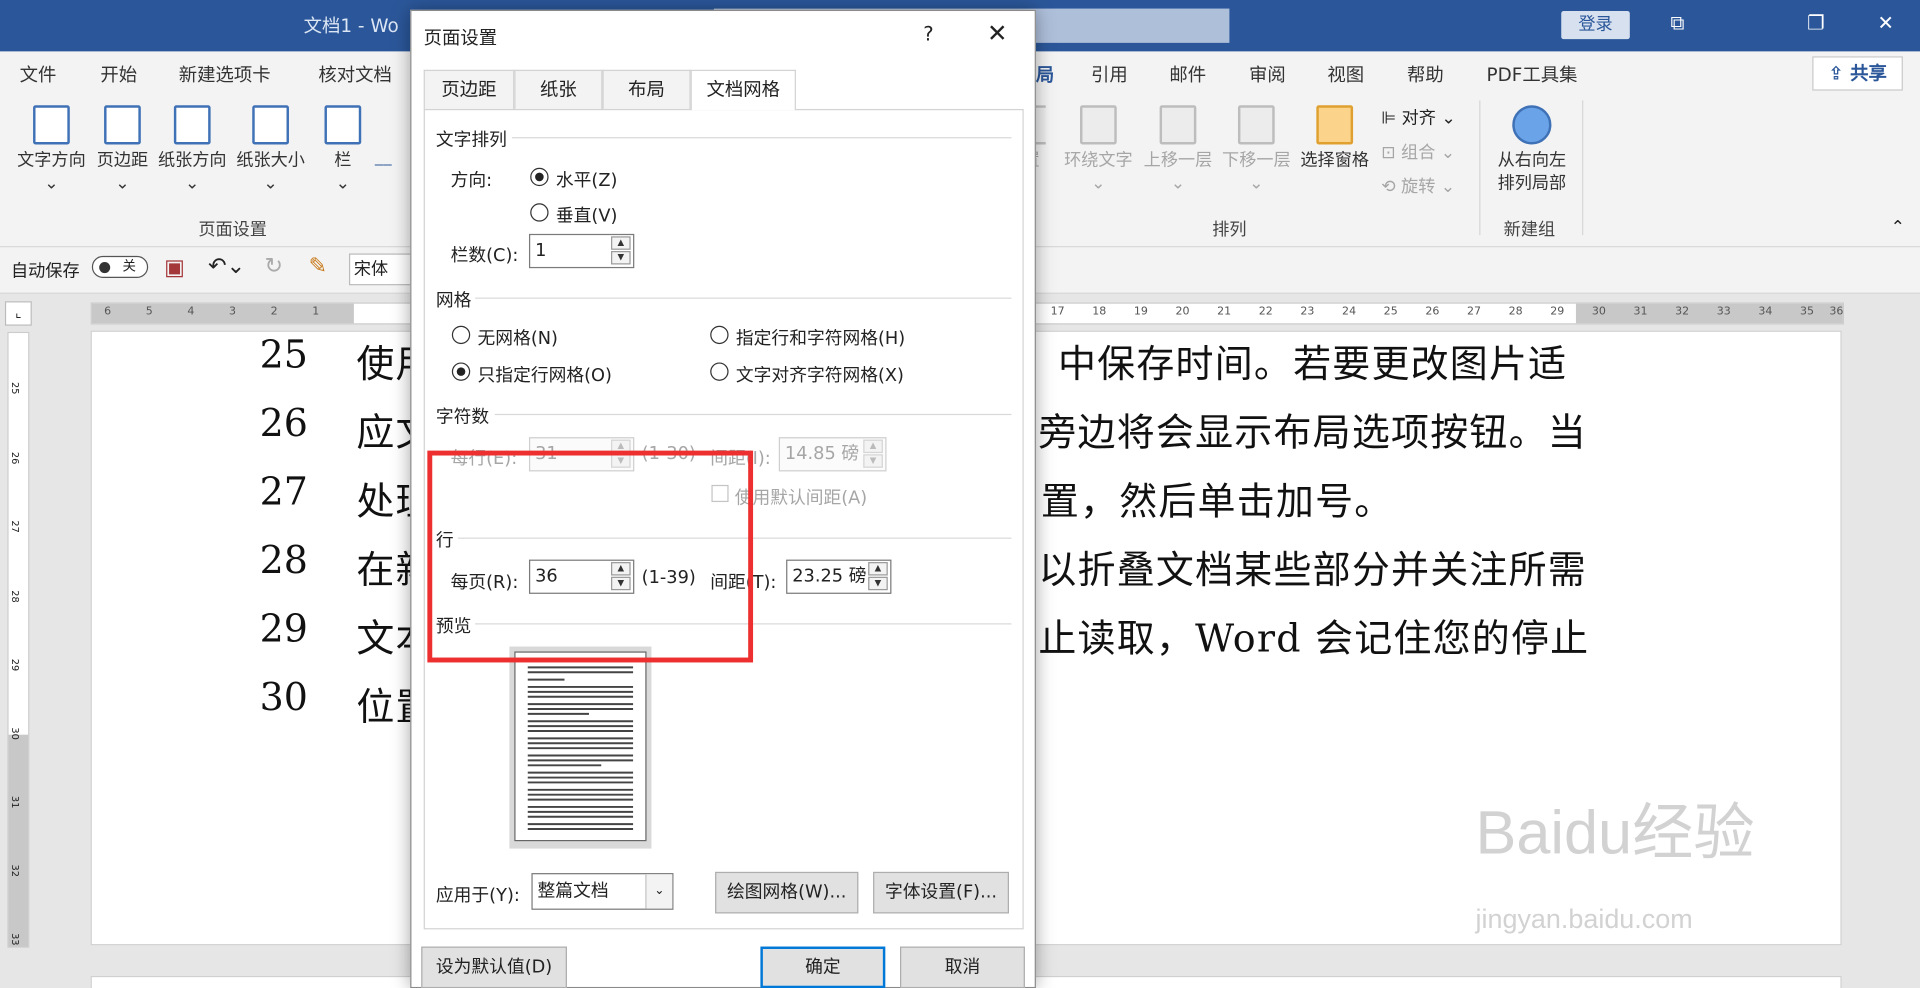 The height and width of the screenshot is (988, 1920). Describe the element at coordinates (587, 180) in the screenshot. I see `radio-horizontal-label: 水平(Z)` at that location.